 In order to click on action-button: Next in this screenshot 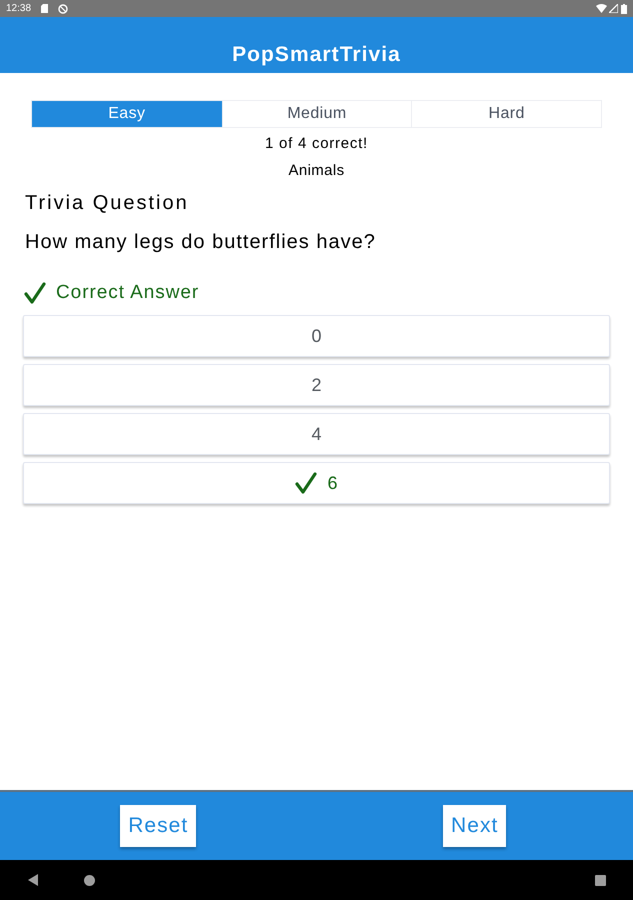, I will do `click(474, 826)`.